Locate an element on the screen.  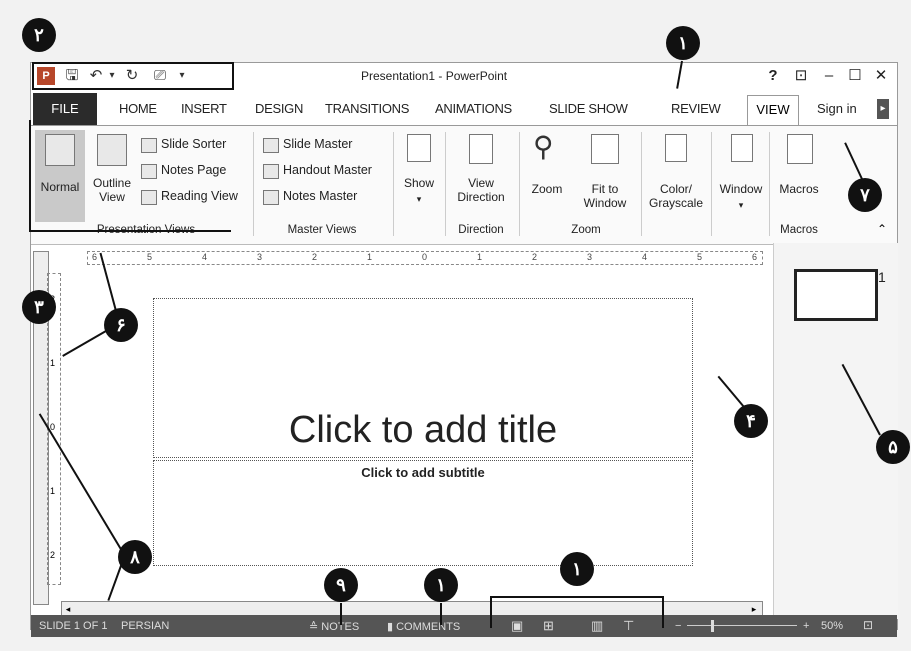
tab-insert: INSERT is located at coordinates (204, 108).